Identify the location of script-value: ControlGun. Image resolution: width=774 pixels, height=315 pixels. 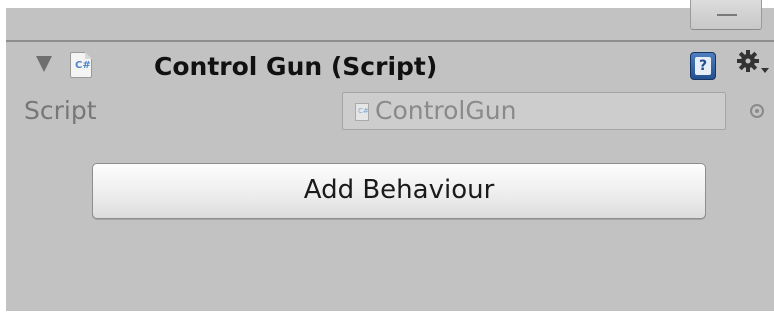
(446, 110).